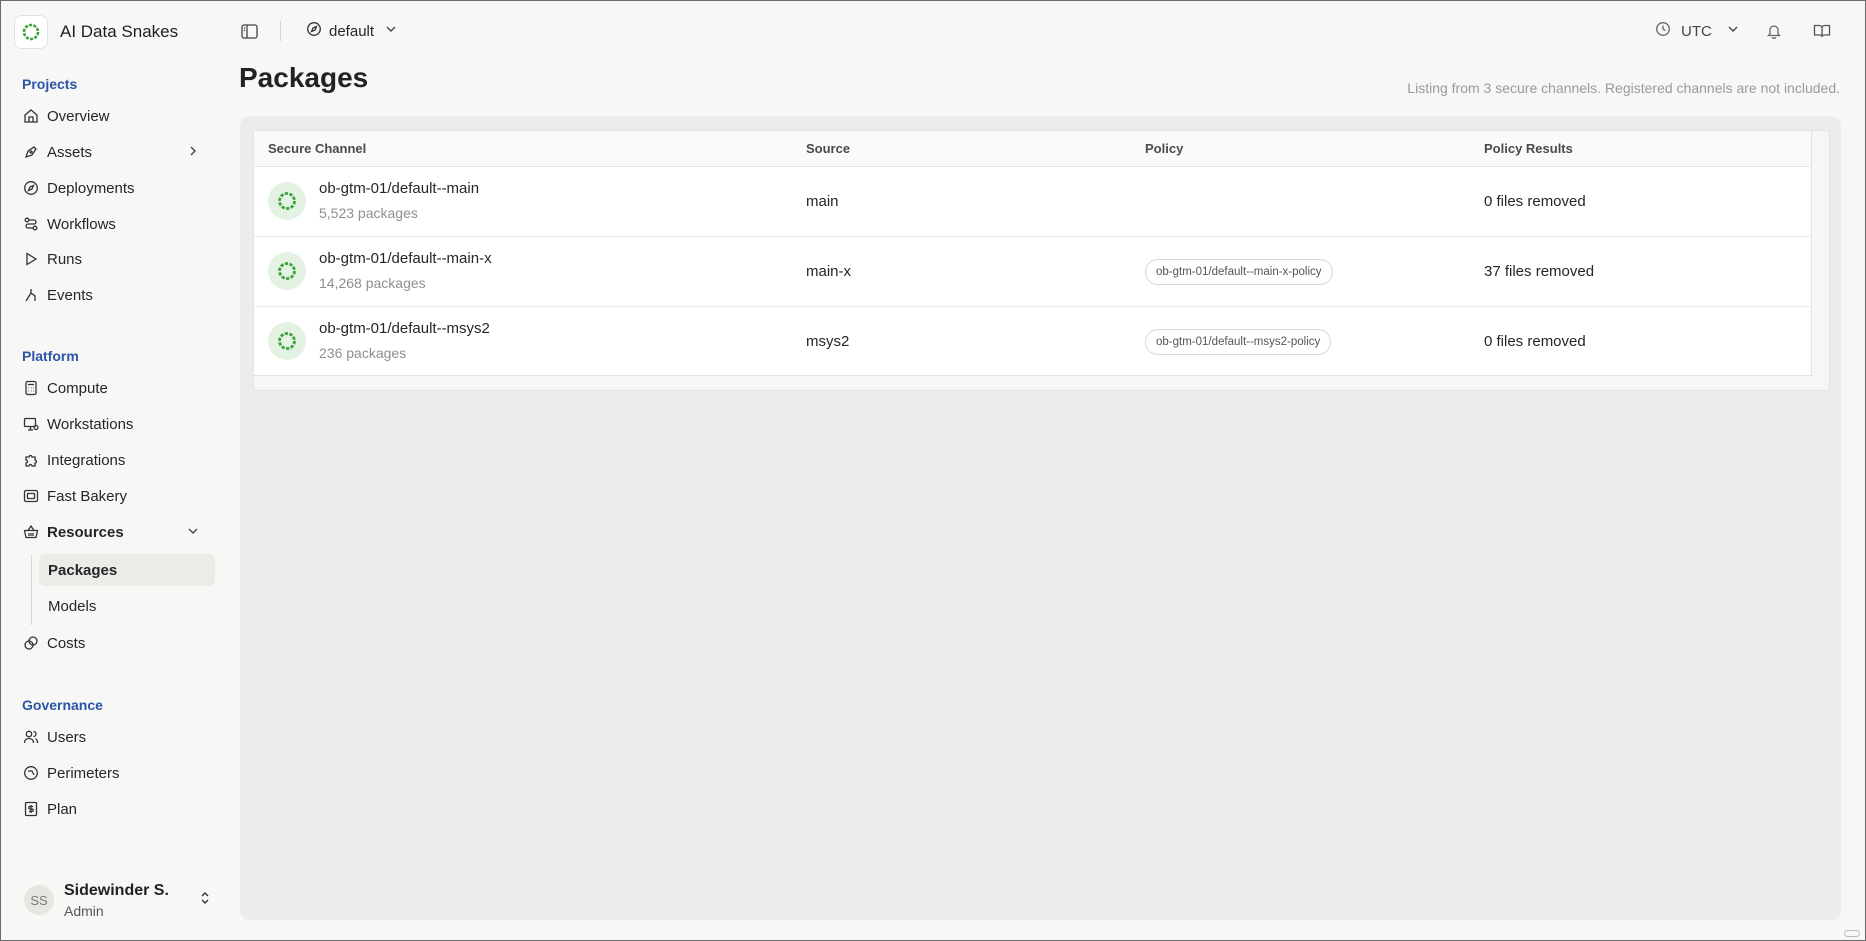  I want to click on sidebar-item-assets: Assets, so click(117, 152).